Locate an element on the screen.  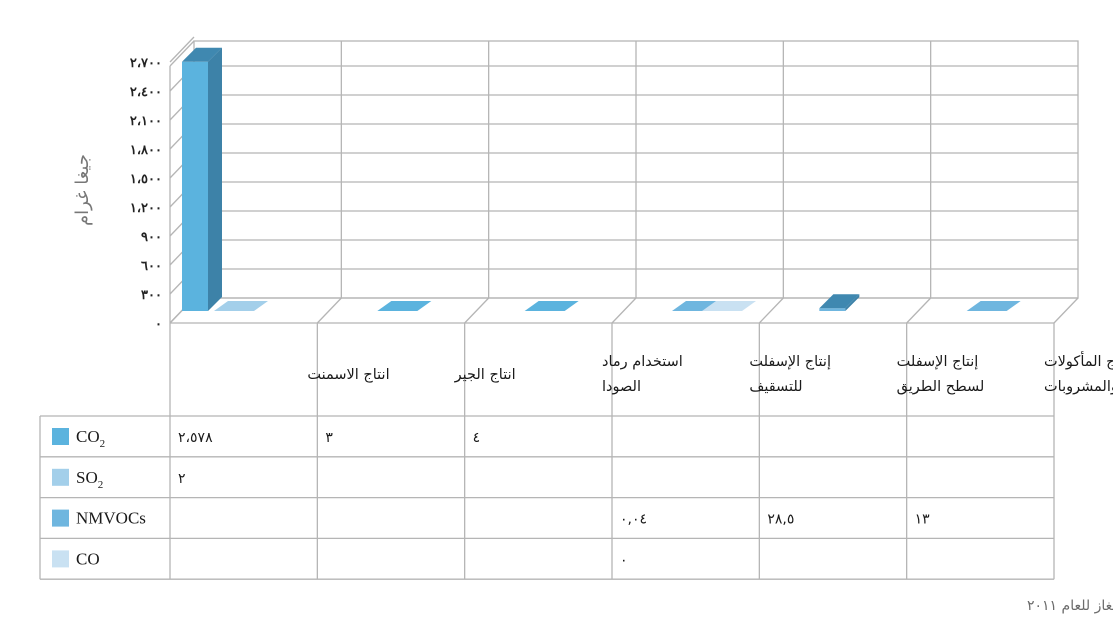
category-label: الصودا is located at coordinates (621, 387).